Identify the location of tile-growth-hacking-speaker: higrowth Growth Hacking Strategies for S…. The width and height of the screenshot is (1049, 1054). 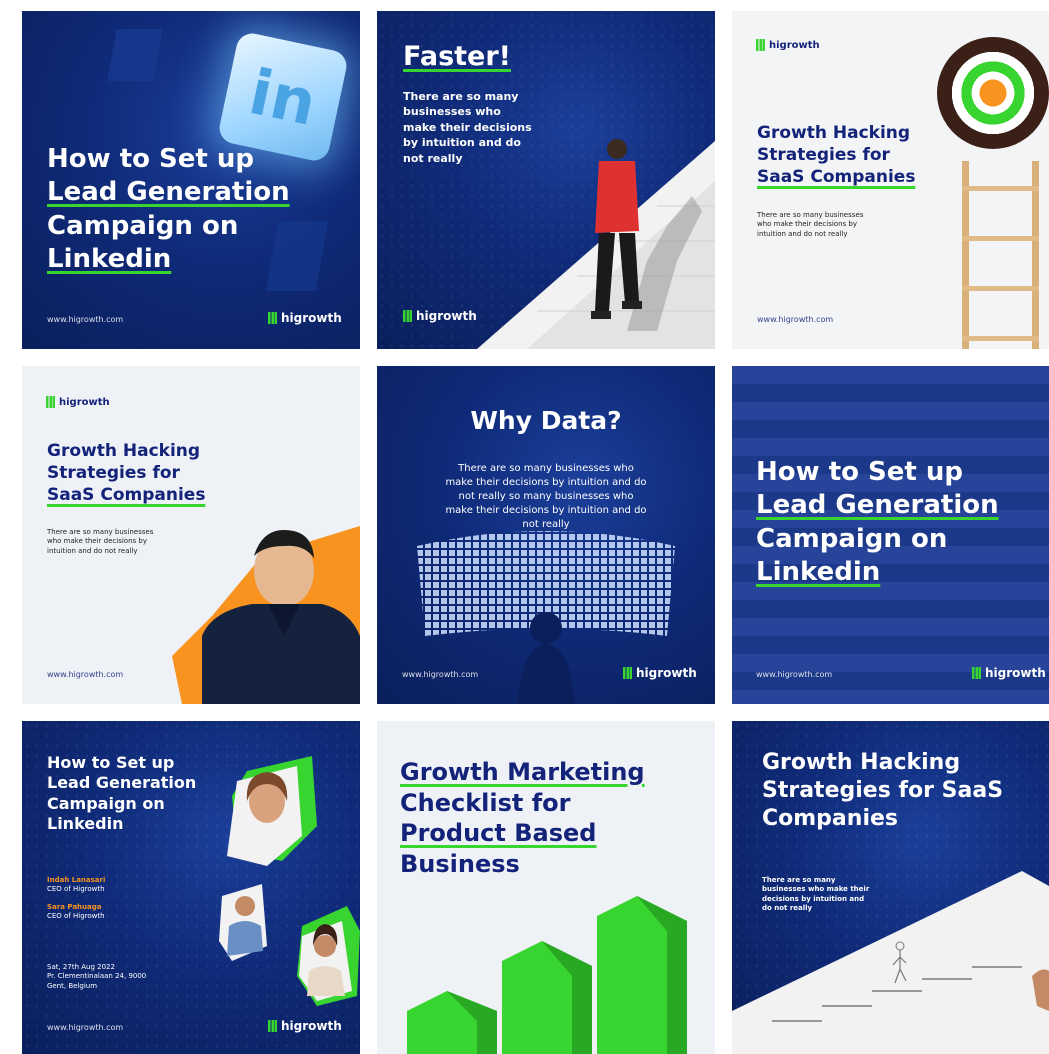
(191, 535).